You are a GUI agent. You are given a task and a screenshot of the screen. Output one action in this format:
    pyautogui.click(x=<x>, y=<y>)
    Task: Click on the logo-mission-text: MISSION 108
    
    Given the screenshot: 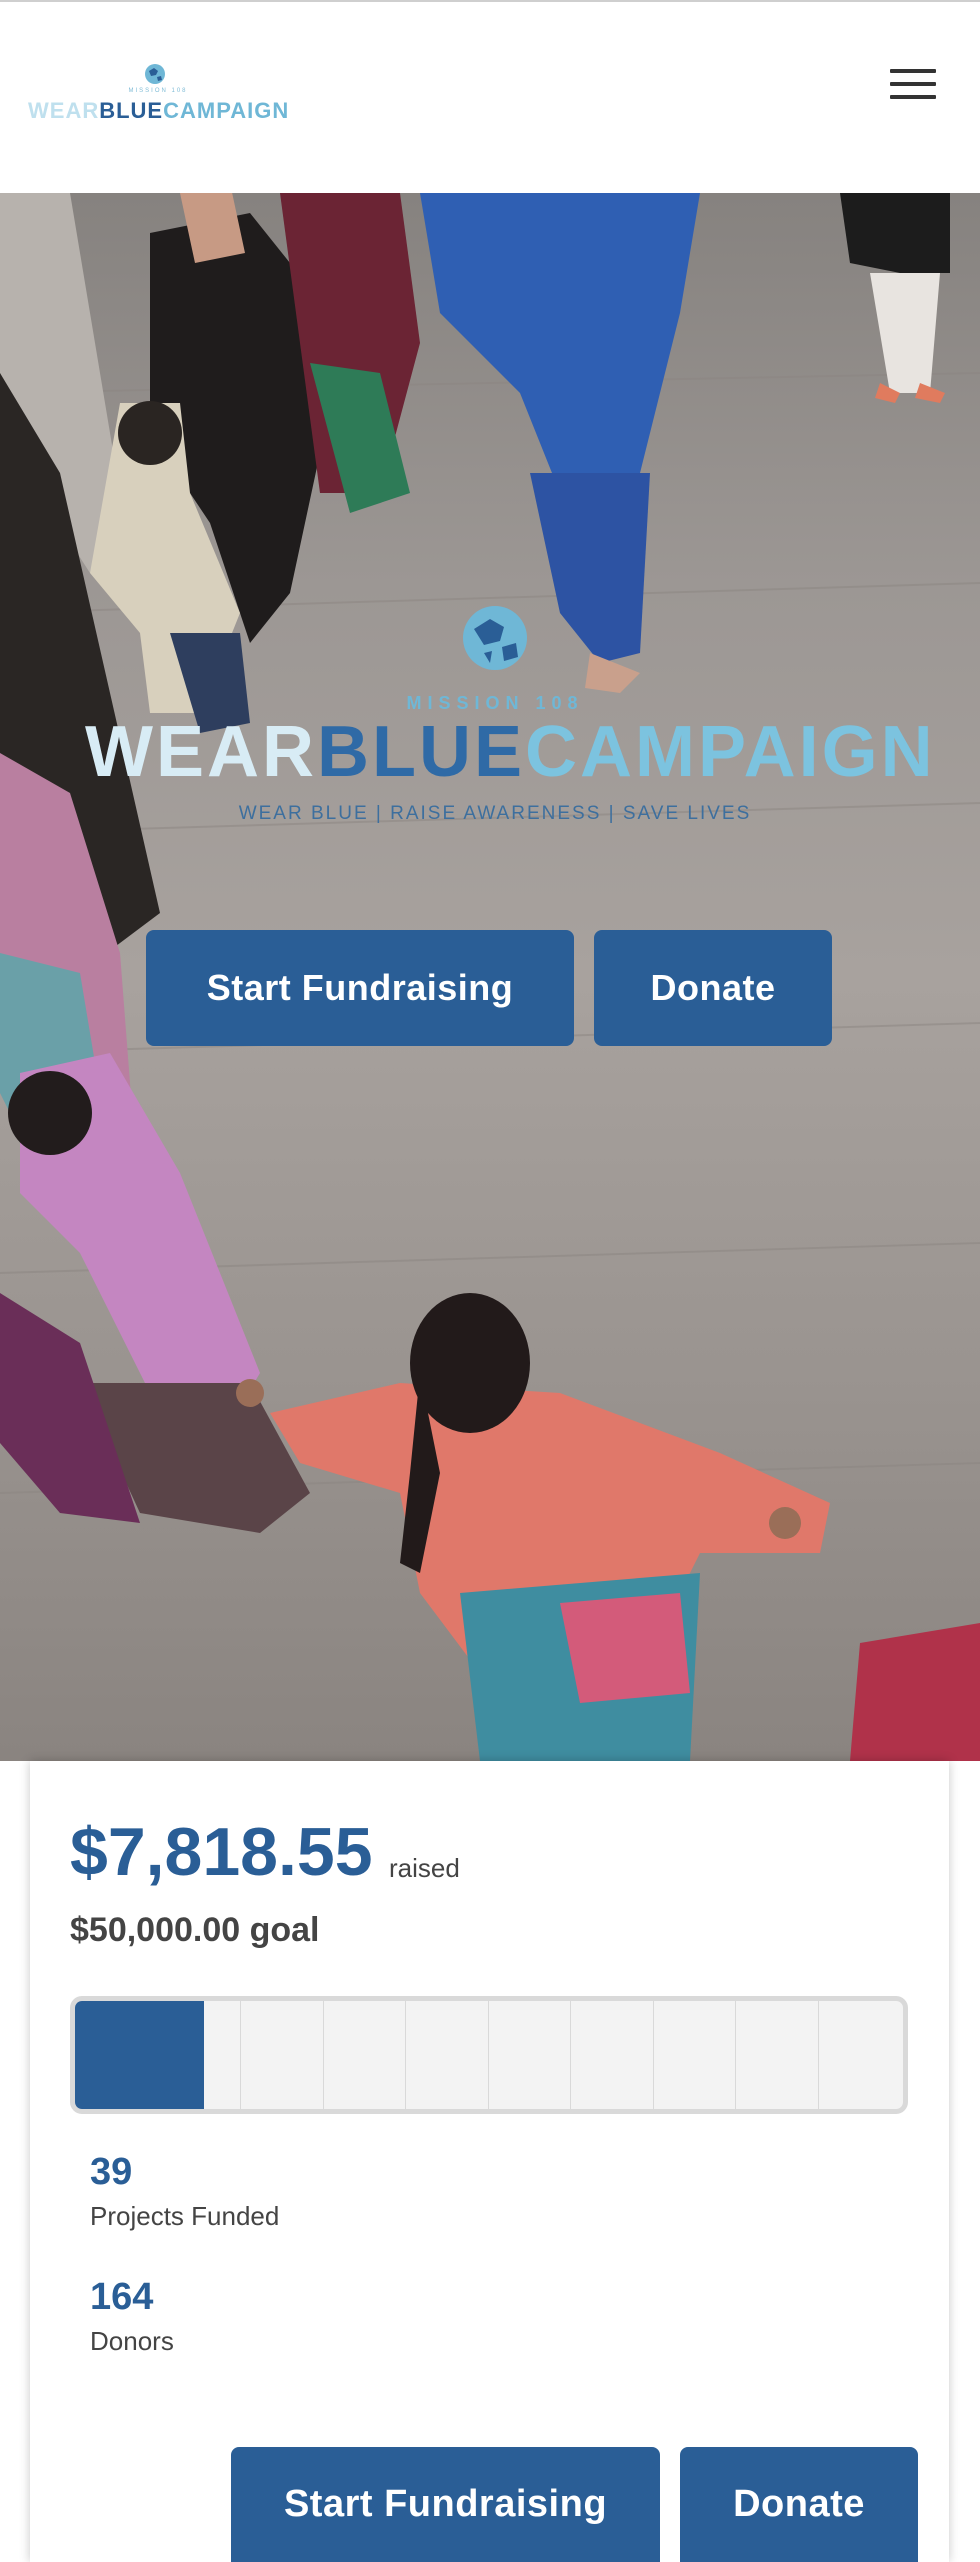 What is the action you would take?
    pyautogui.click(x=158, y=91)
    